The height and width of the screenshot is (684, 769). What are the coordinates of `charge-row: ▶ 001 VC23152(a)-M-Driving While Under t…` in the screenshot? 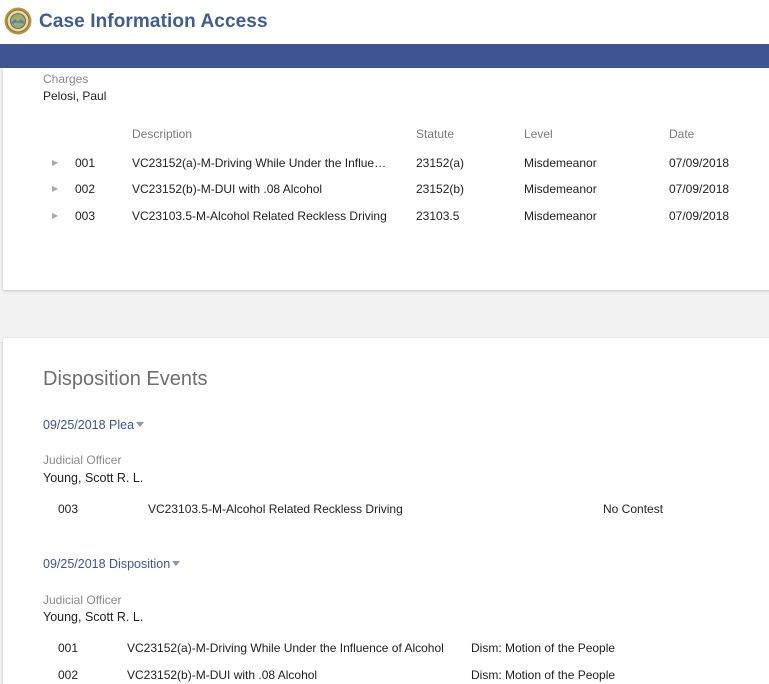 It's located at (383, 168).